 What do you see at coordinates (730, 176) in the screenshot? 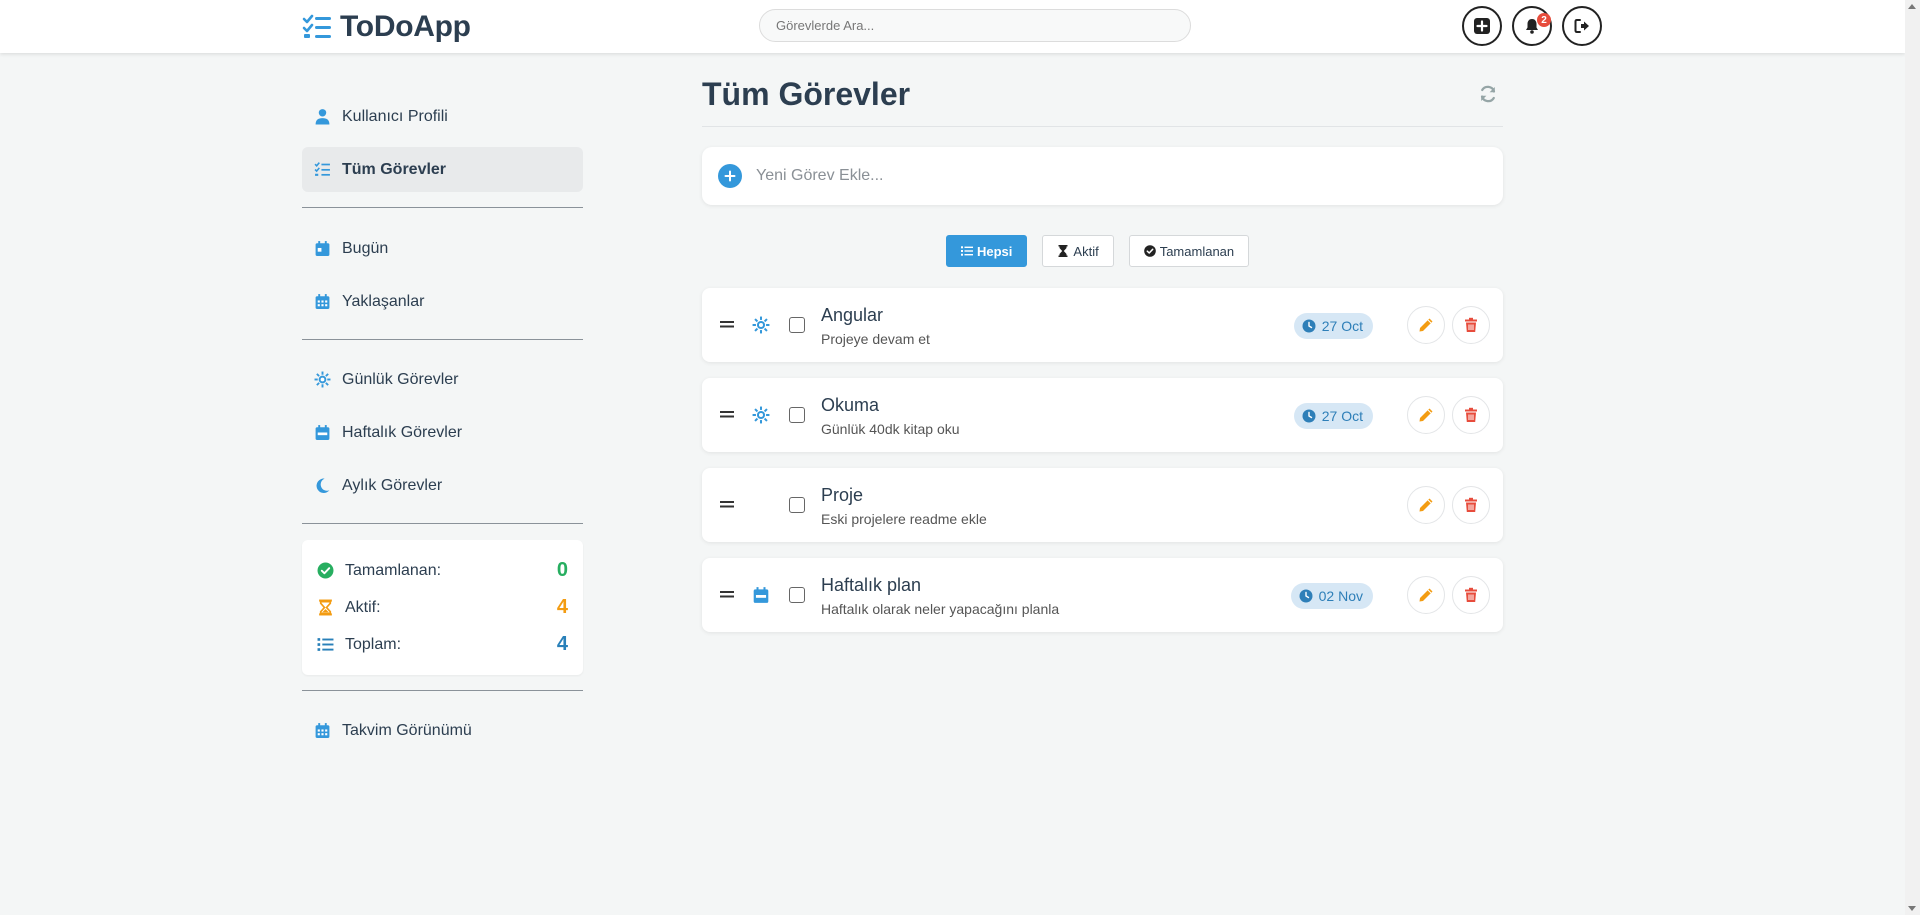
I see `plus-circle-icon` at bounding box center [730, 176].